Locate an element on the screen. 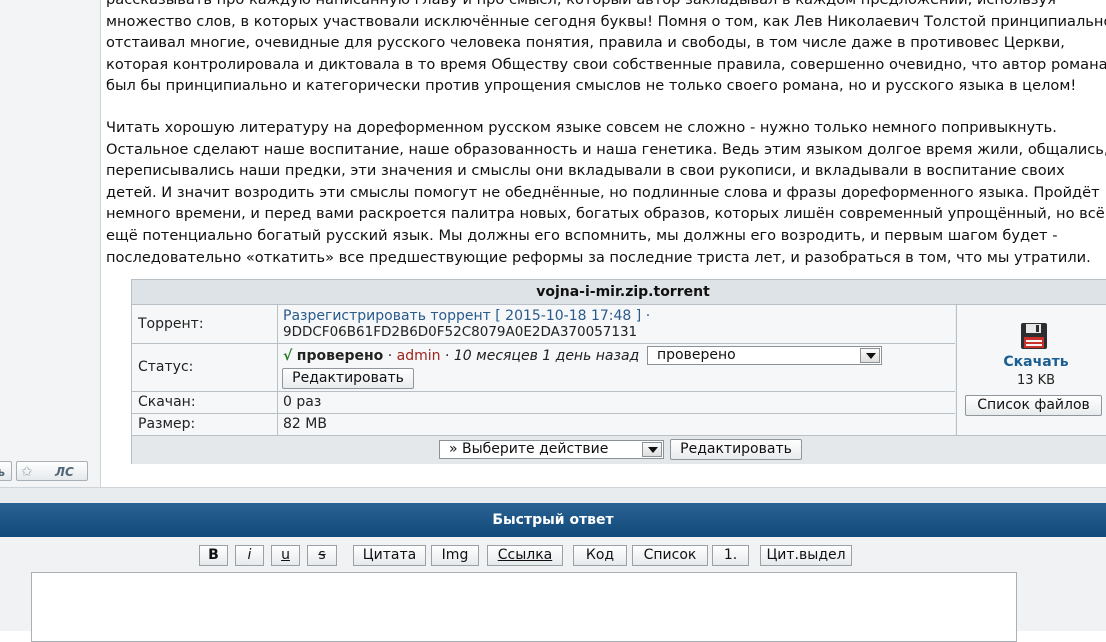 The height and width of the screenshot is (642, 1106). downloaded-row-label: Скачан: is located at coordinates (205, 402).